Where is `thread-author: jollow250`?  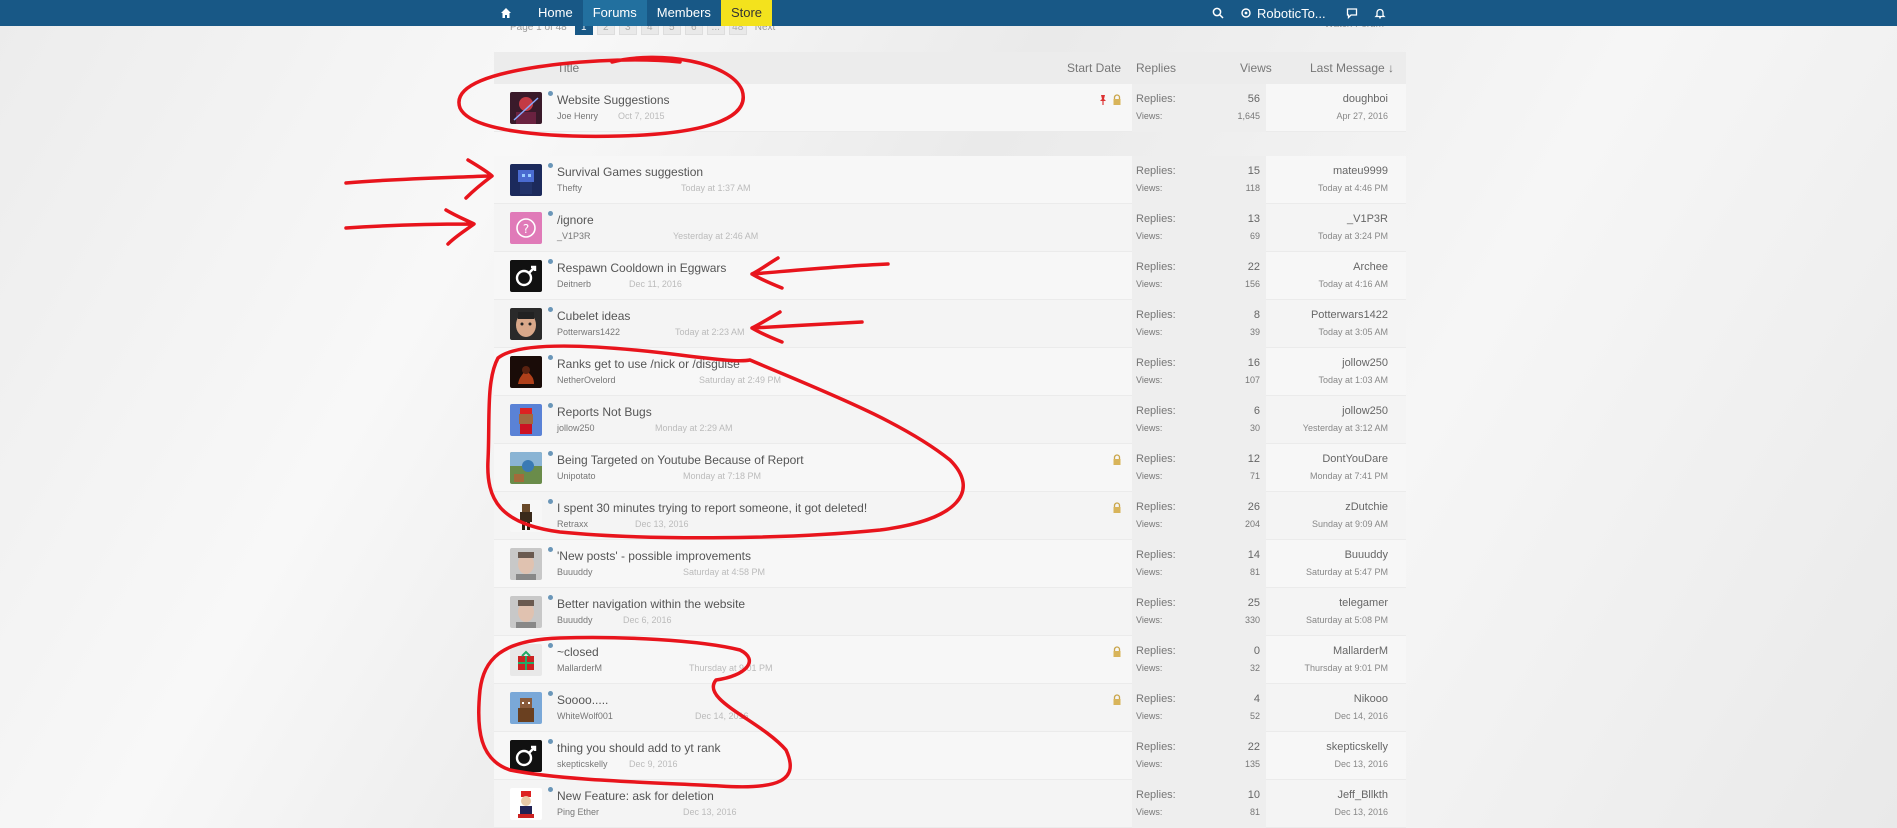
thread-author: jollow250 is located at coordinates (576, 428).